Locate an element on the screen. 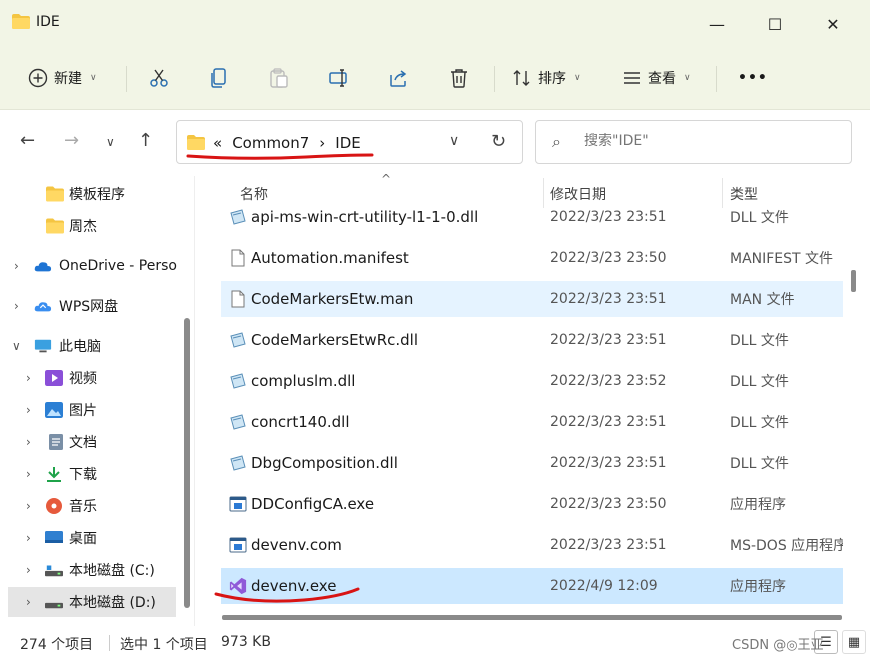 This screenshot has height=661, width=870. up-arrow-icon: ↑ is located at coordinates (145, 140).